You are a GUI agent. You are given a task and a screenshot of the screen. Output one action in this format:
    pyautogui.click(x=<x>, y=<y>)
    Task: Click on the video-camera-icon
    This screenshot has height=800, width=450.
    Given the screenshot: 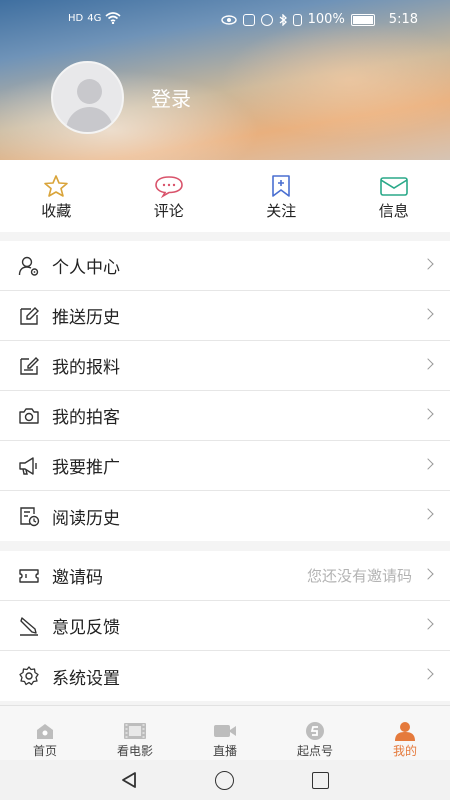 What is the action you would take?
    pyautogui.click(x=225, y=731)
    